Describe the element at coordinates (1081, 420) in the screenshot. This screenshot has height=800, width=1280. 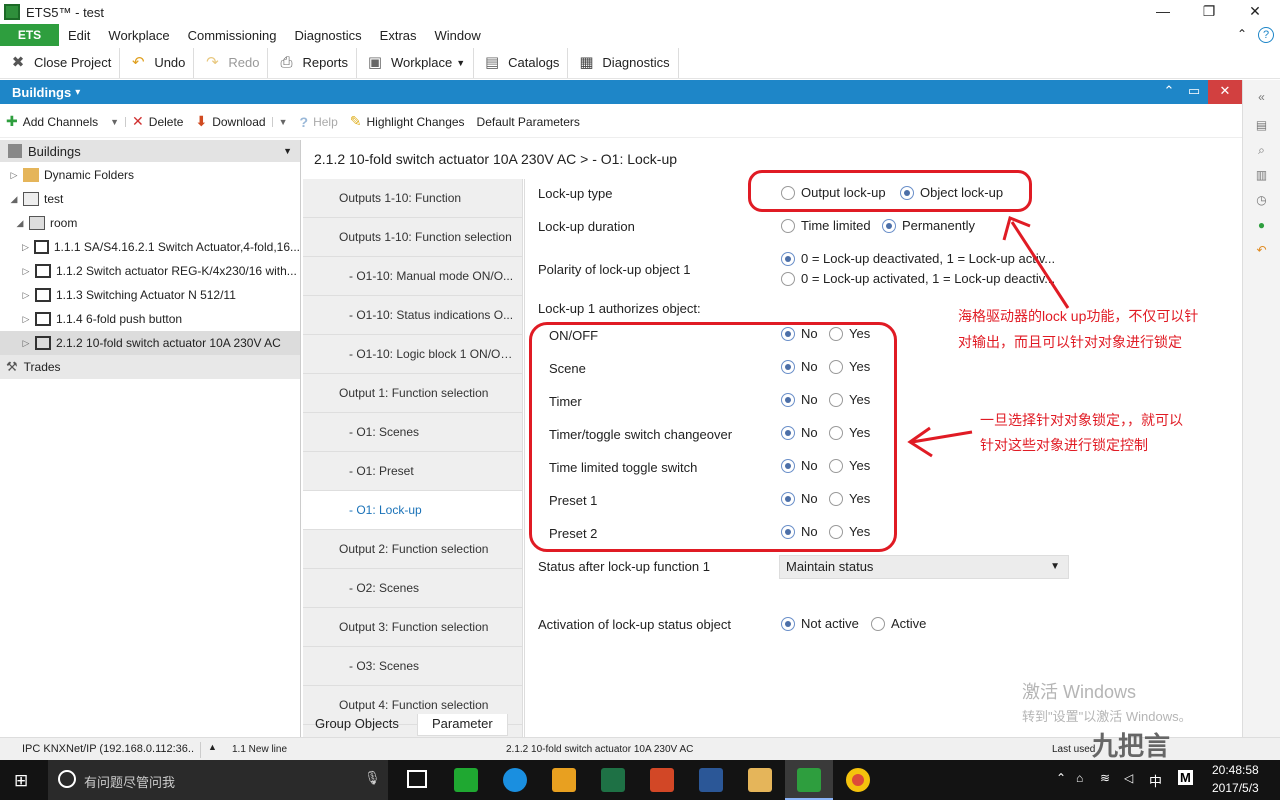
I see `annotation-note-2-line-1: 一旦选择针对对象锁定，，就可以` at that location.